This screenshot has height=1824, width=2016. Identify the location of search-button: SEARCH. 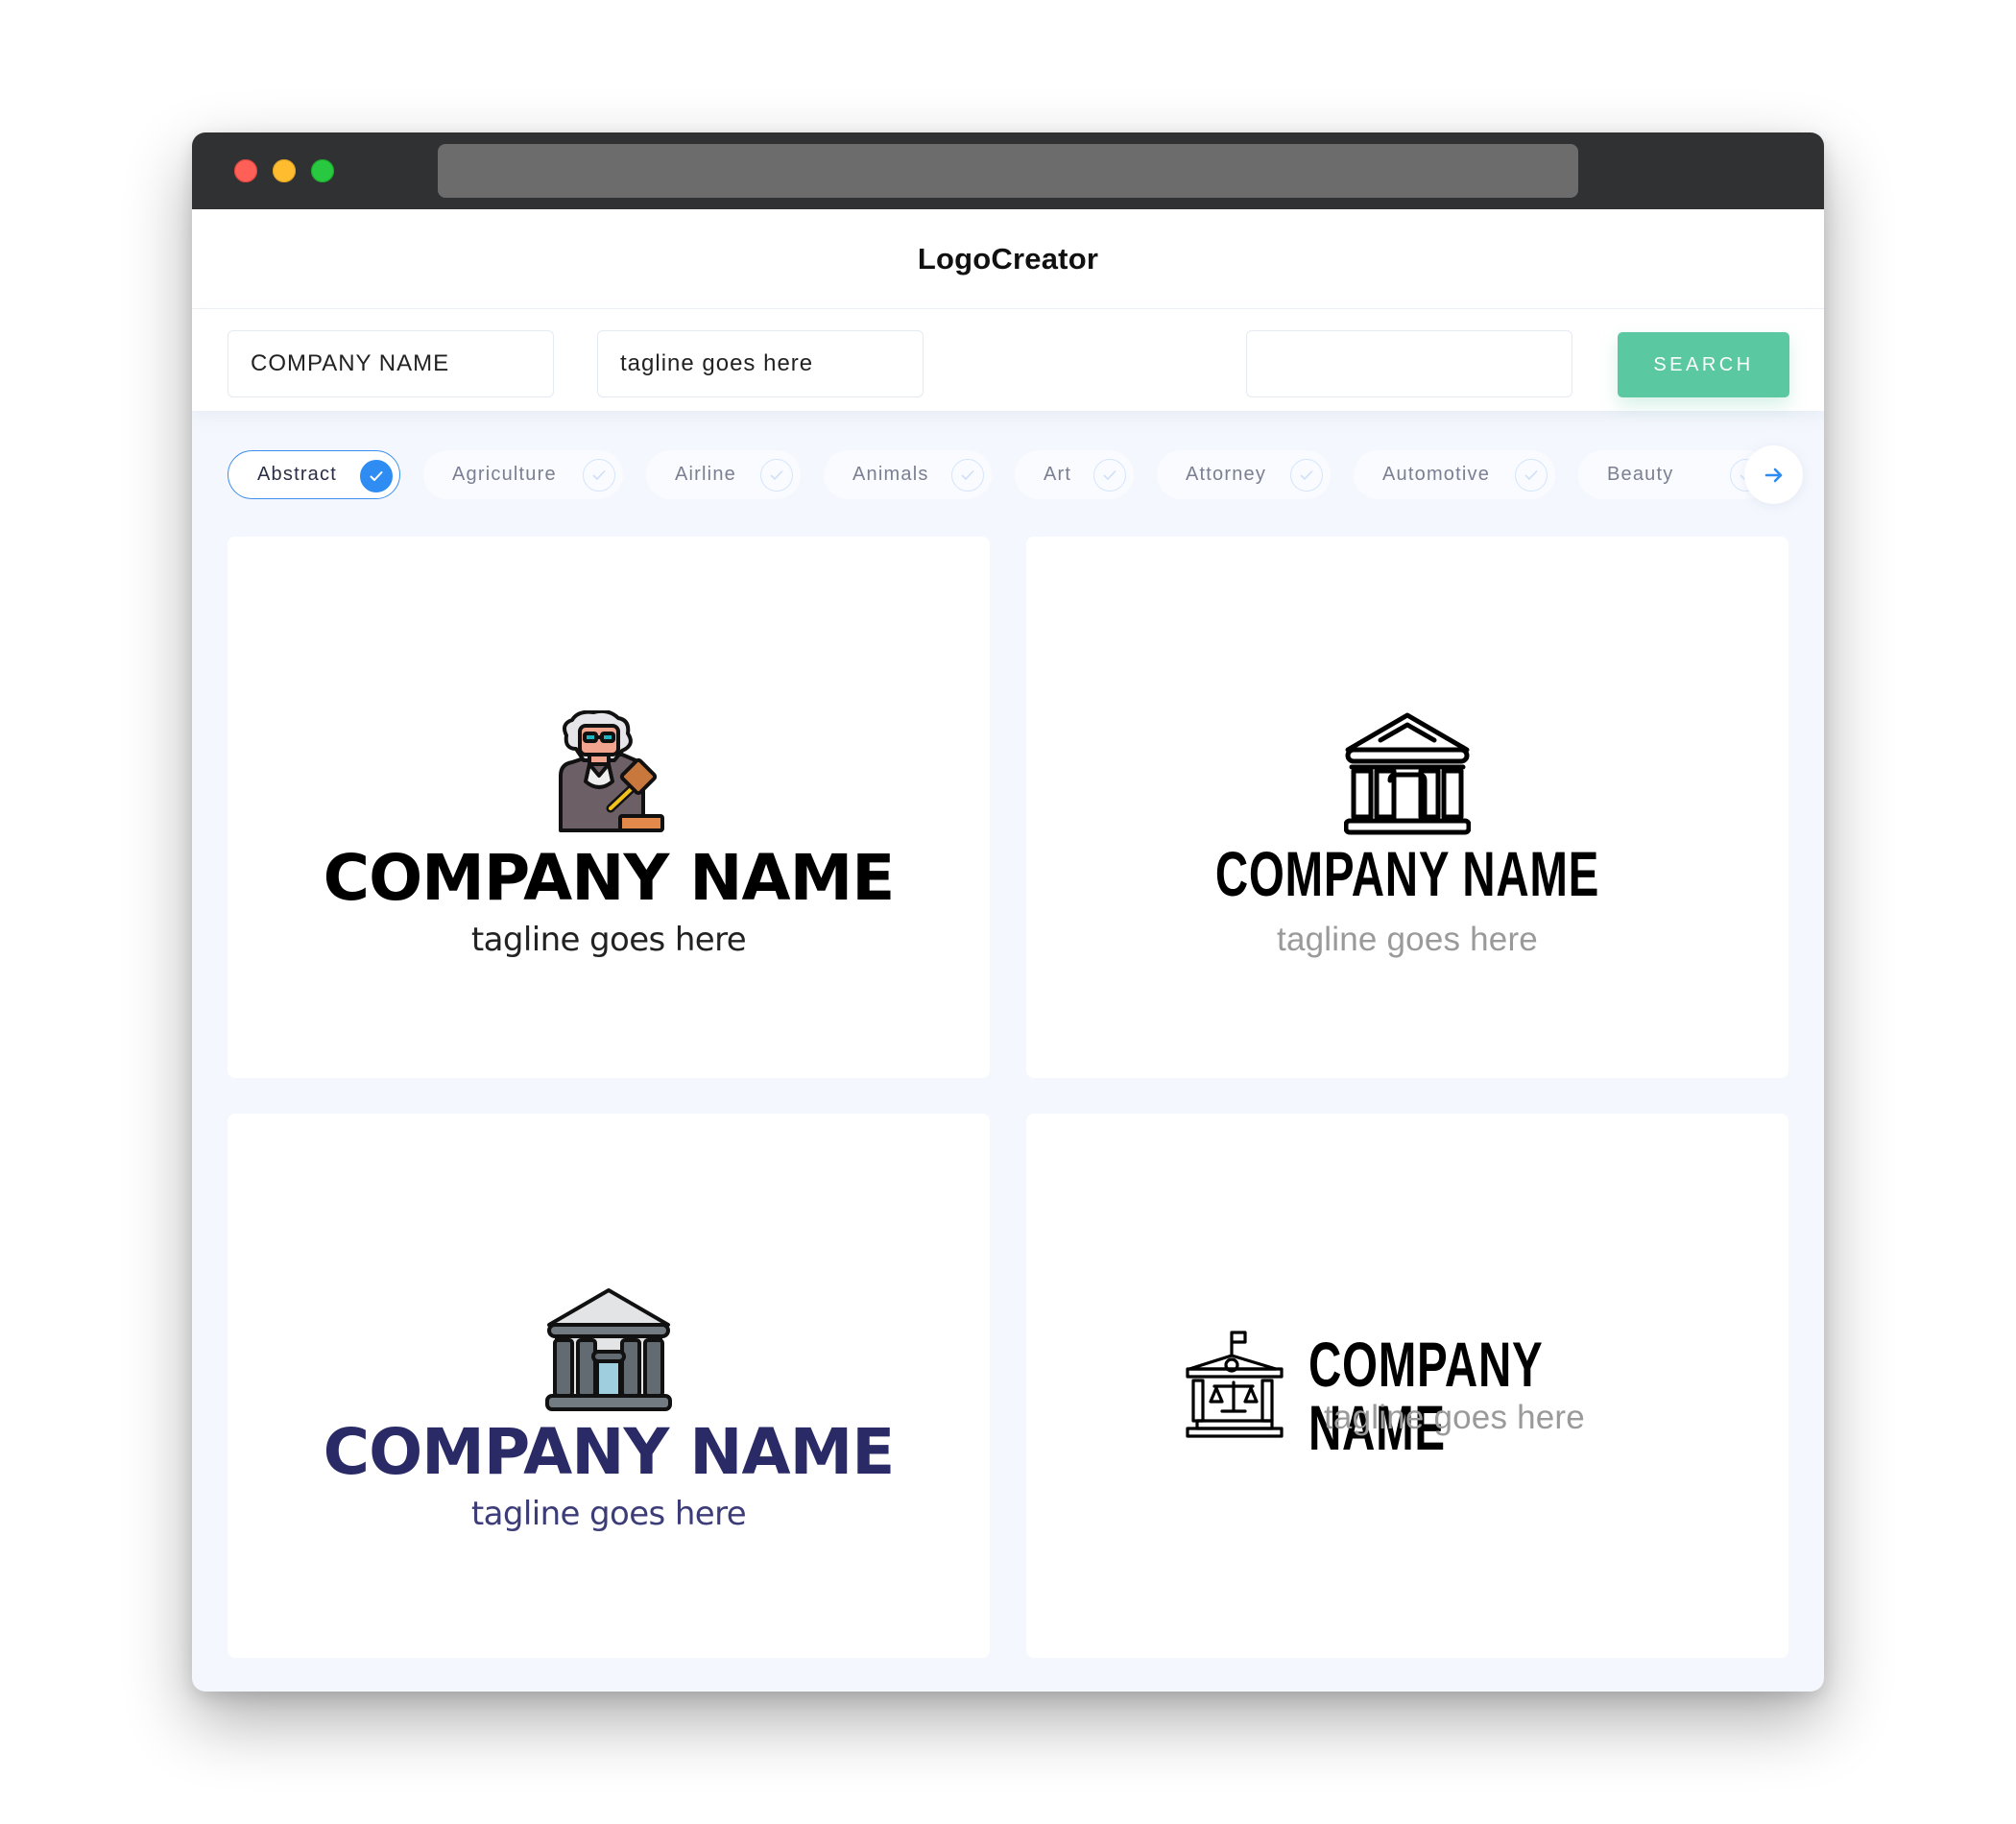
(1703, 364).